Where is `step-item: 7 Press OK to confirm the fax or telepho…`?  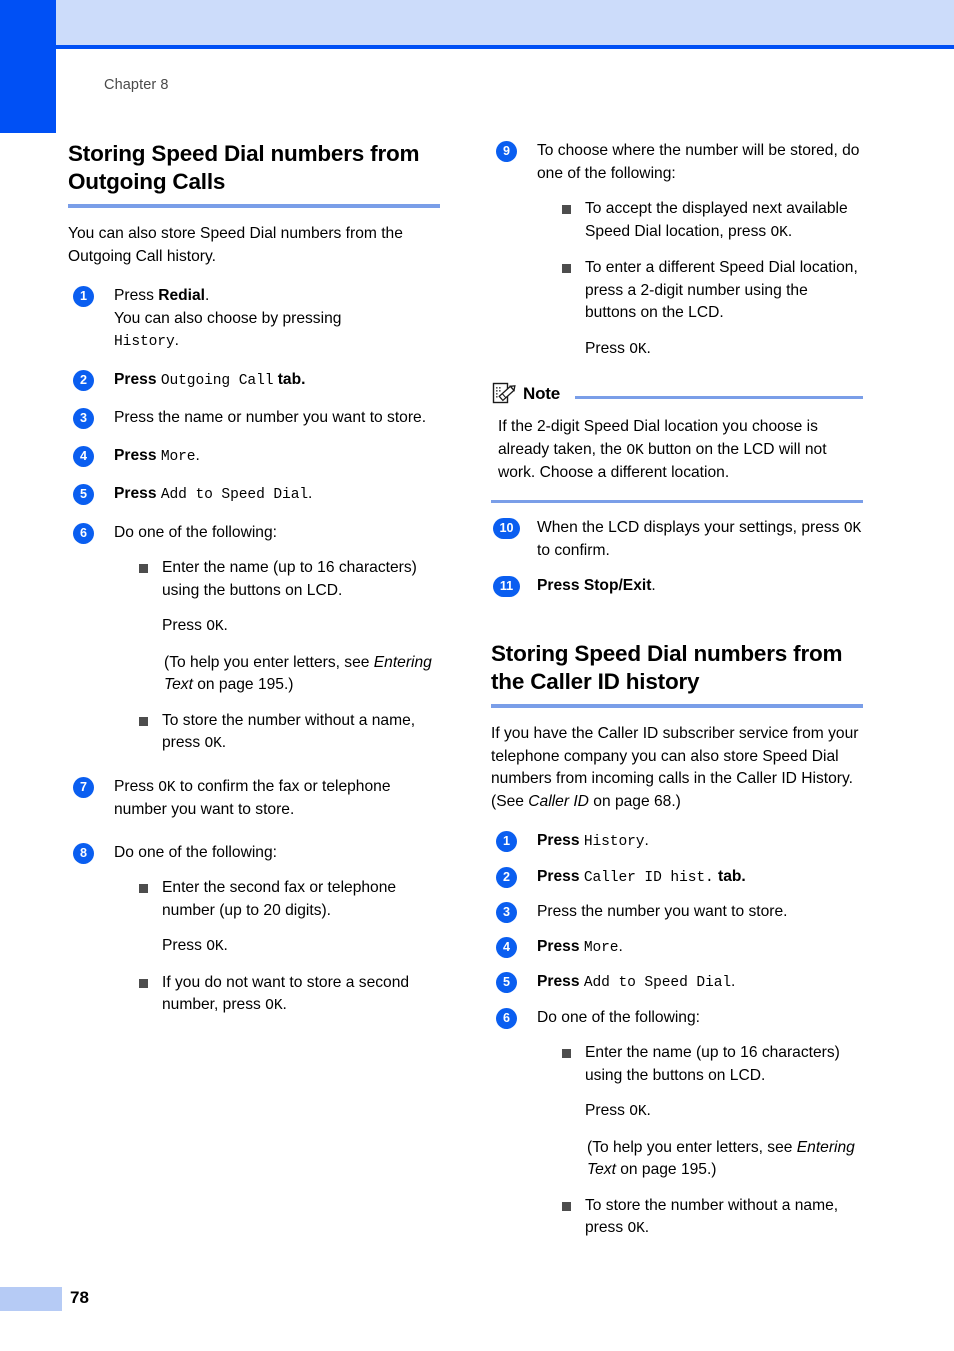
step-item: 7 Press OK to confirm the fax or telepho… is located at coordinates (254, 799).